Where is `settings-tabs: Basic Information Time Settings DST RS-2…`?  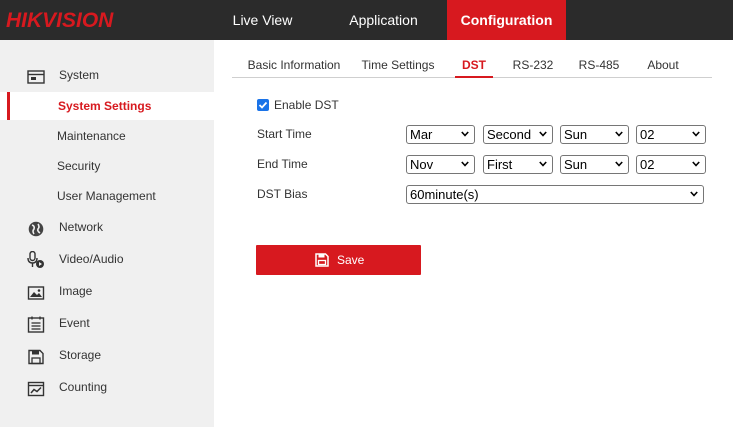 settings-tabs: Basic Information Time Settings DST RS-2… is located at coordinates (472, 65).